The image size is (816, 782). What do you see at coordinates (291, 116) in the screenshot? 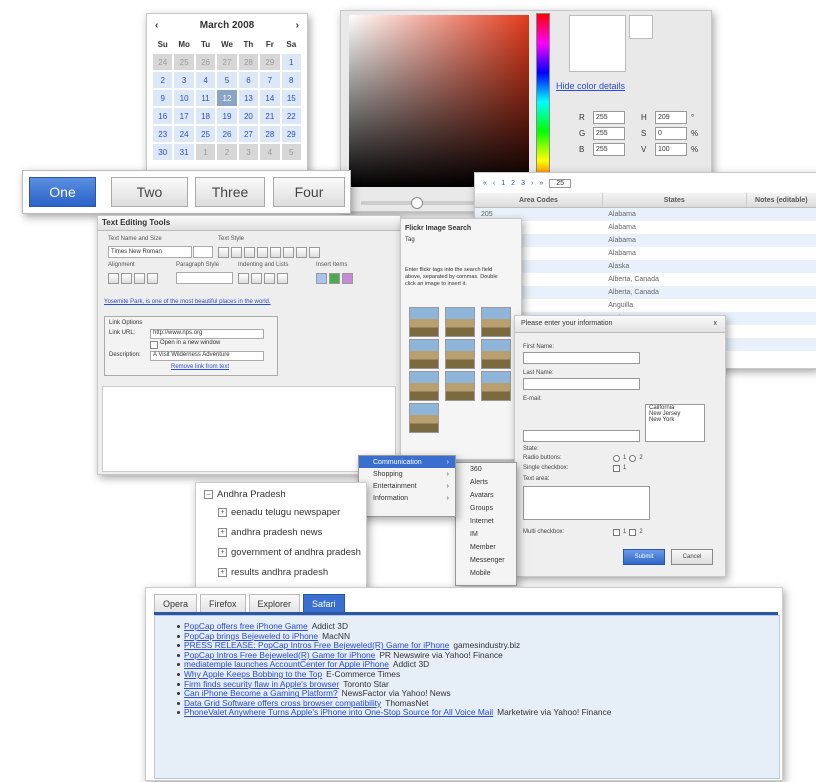
I see `day-cell: 22` at bounding box center [291, 116].